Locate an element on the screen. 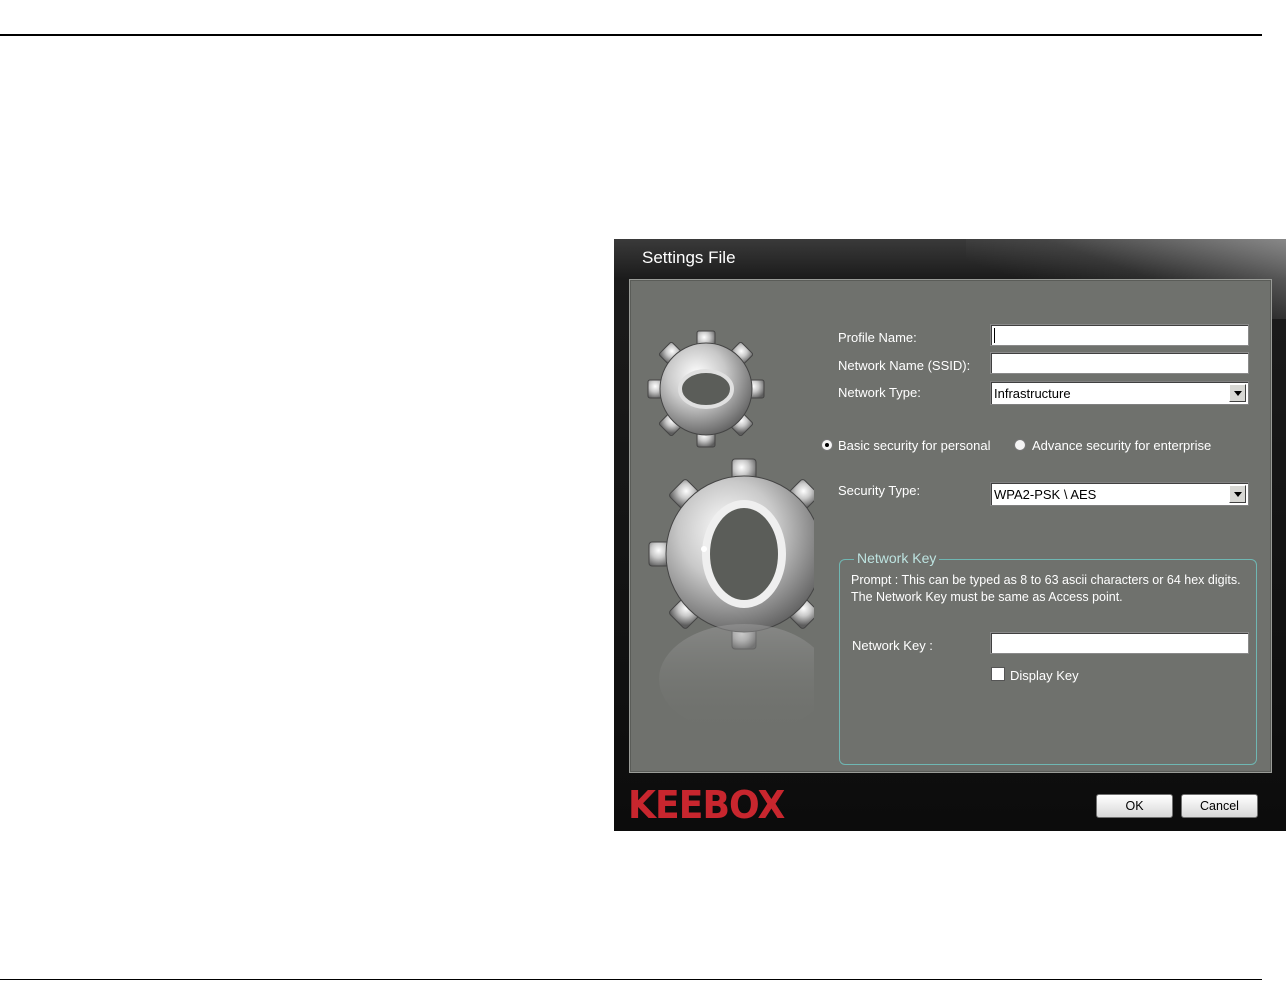  network-type-label: Network Type: is located at coordinates (879, 392).